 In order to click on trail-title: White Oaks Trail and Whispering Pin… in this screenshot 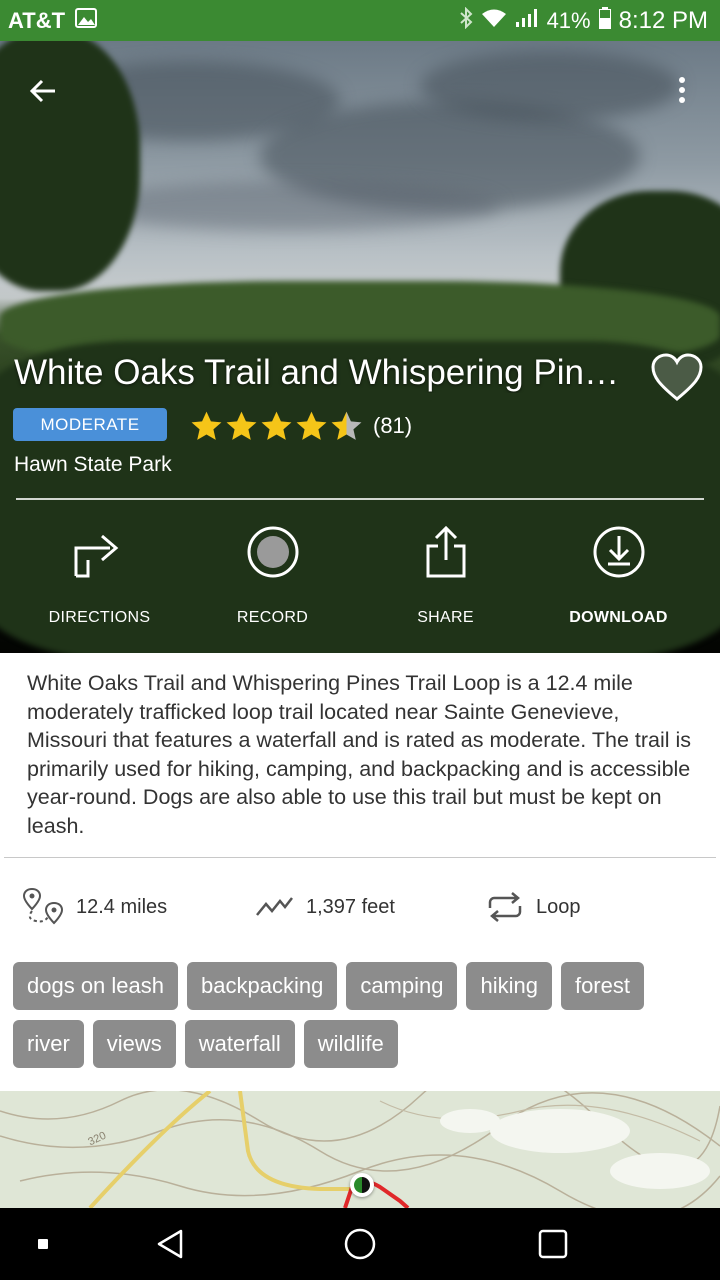, I will do `click(316, 372)`.